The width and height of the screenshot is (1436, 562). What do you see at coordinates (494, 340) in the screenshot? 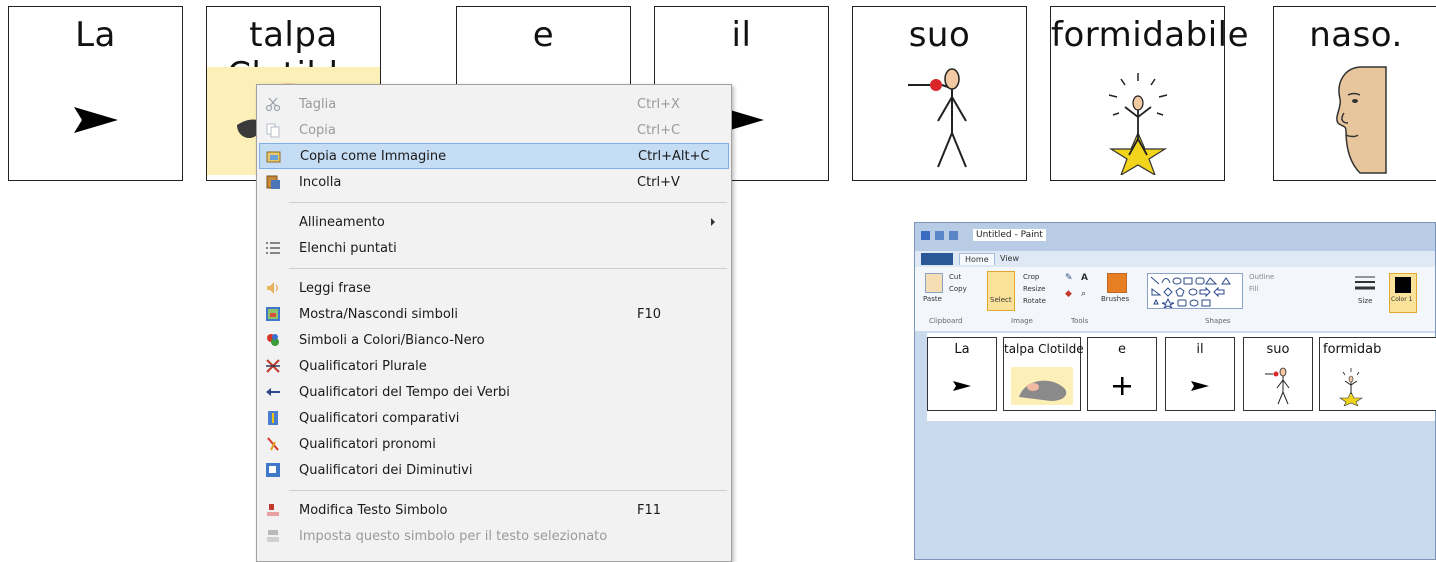
I see `menu-item-simboli-colori: Simboli a Colori/Bianco-Nero` at bounding box center [494, 340].